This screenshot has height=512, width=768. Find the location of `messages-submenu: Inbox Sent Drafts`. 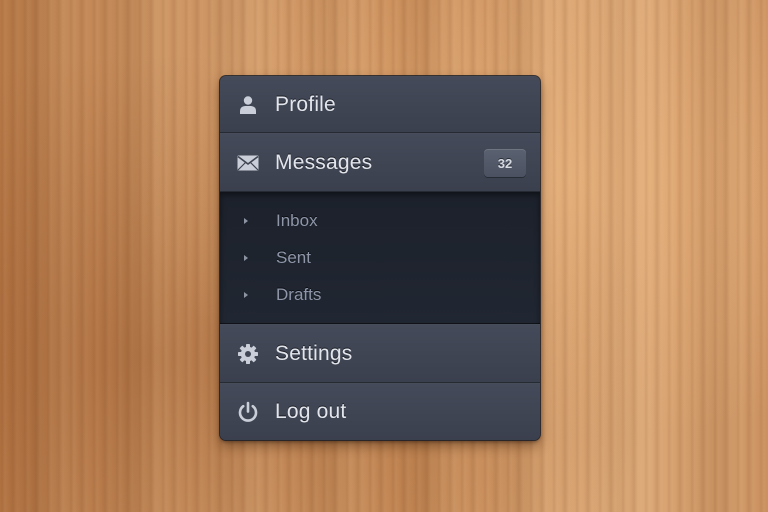

messages-submenu: Inbox Sent Drafts is located at coordinates (380, 258).